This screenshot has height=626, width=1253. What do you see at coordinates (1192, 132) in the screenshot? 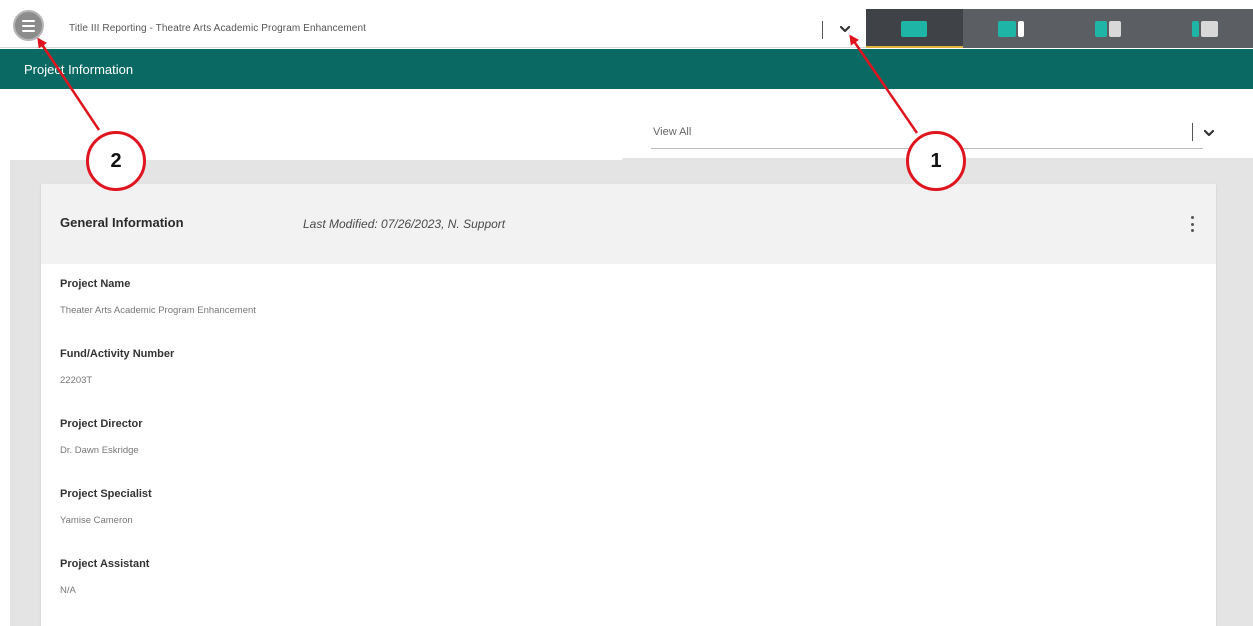
I see `filter-separator` at bounding box center [1192, 132].